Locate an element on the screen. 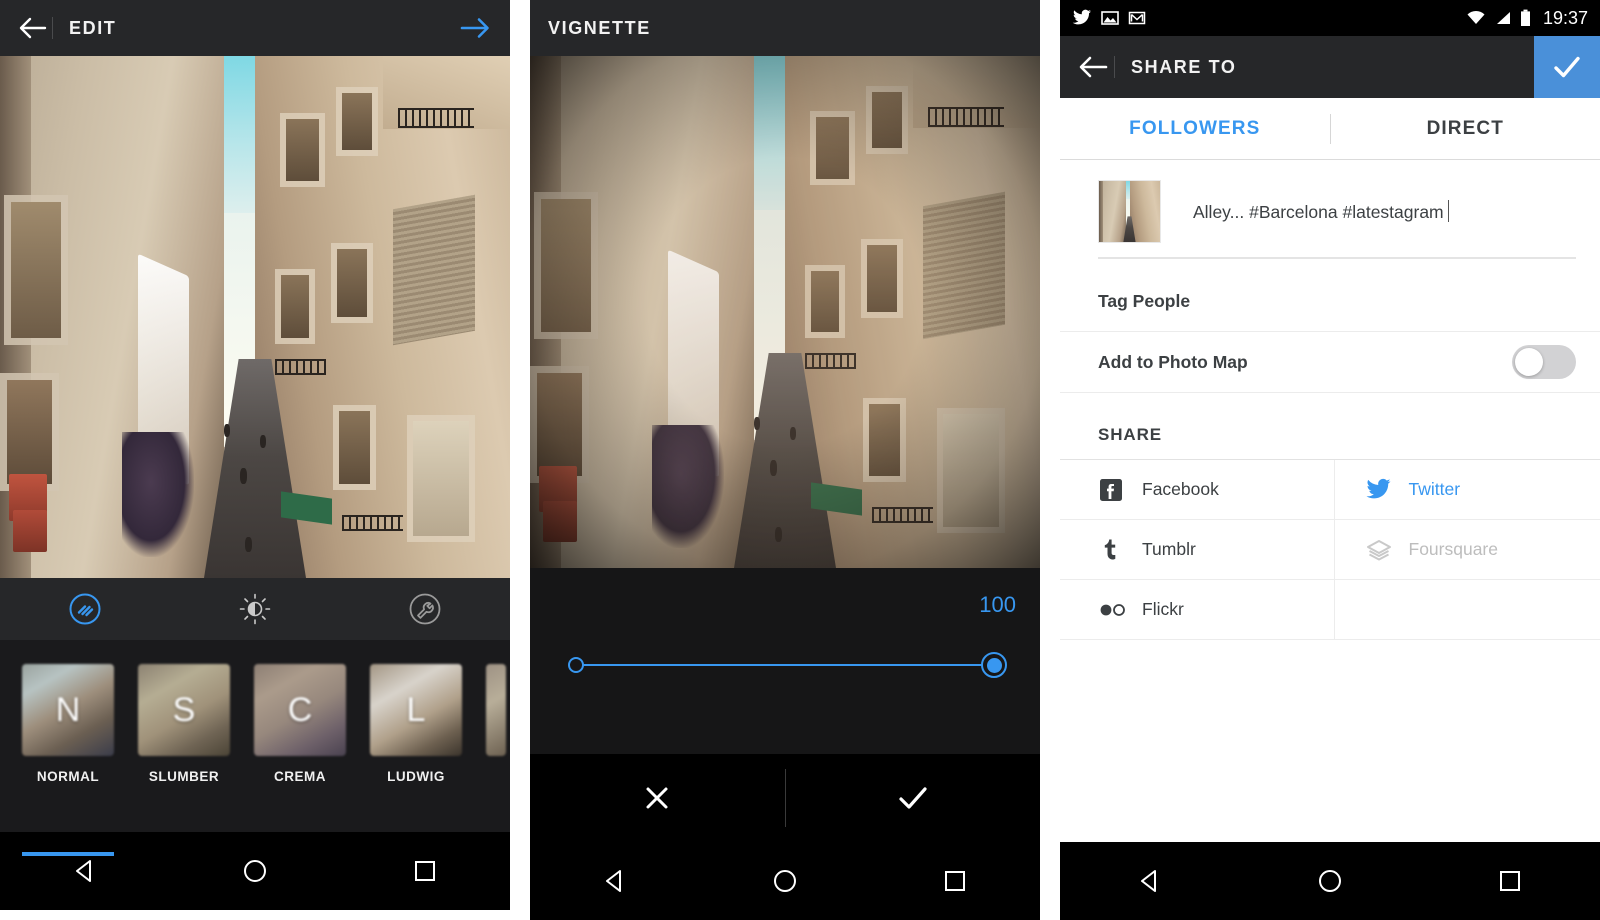  filter-item-slumber: S SLUMBER is located at coordinates (184, 748).